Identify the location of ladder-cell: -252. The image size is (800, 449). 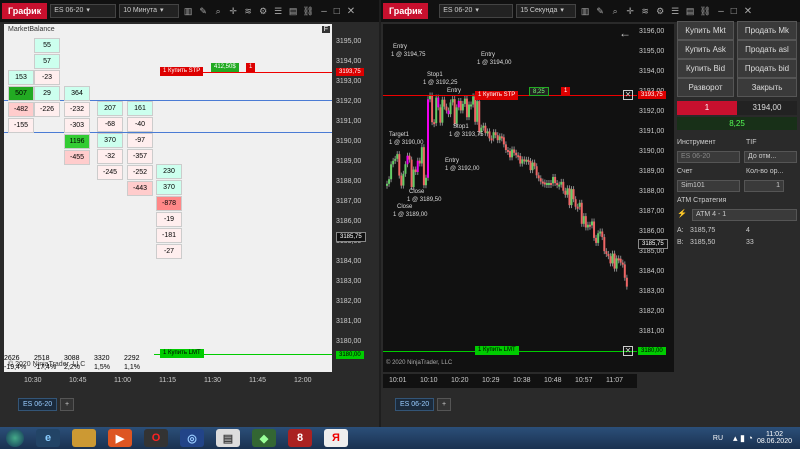
(140, 172).